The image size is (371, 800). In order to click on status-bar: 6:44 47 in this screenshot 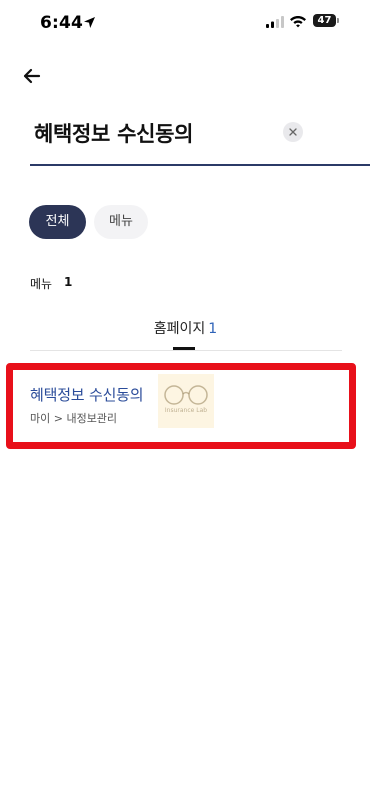, I will do `click(185, 23)`.